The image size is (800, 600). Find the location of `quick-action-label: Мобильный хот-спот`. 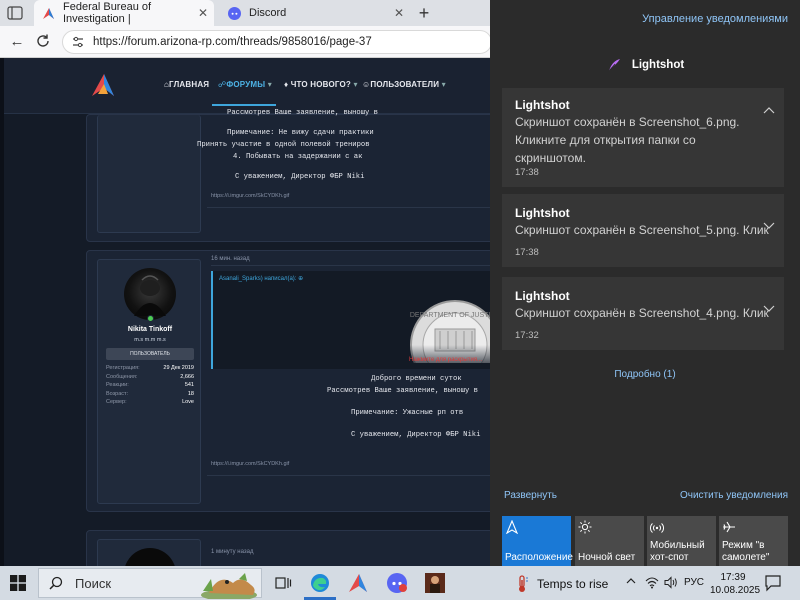

quick-action-label: Мобильный хот-спот is located at coordinates (677, 551).